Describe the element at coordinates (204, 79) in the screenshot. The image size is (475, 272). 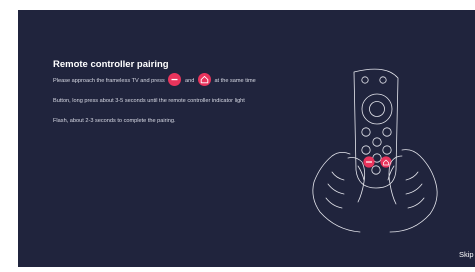
I see `home-key-icon` at that location.